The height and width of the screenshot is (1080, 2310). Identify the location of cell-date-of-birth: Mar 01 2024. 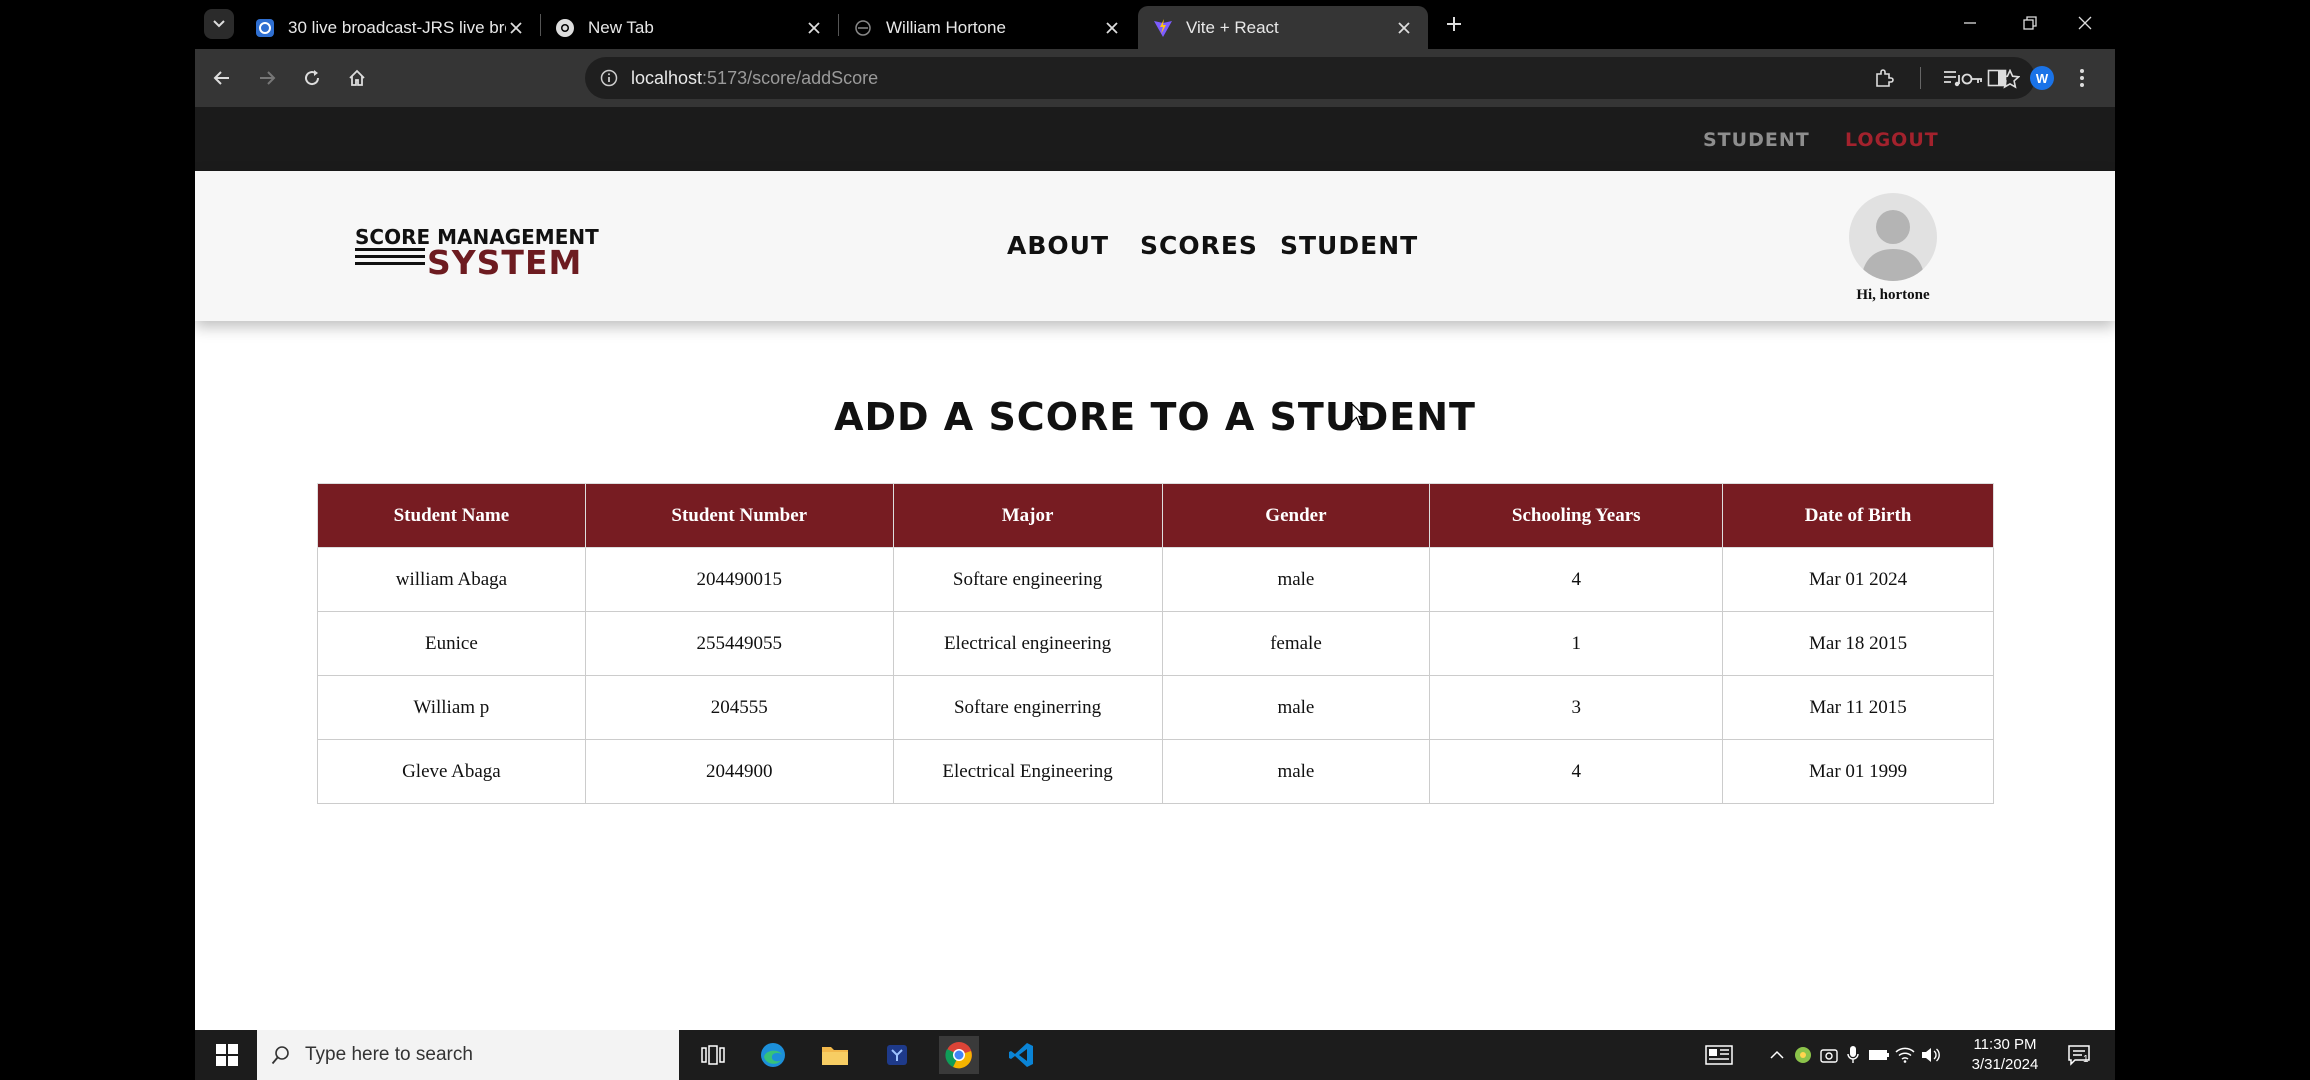
(1858, 579).